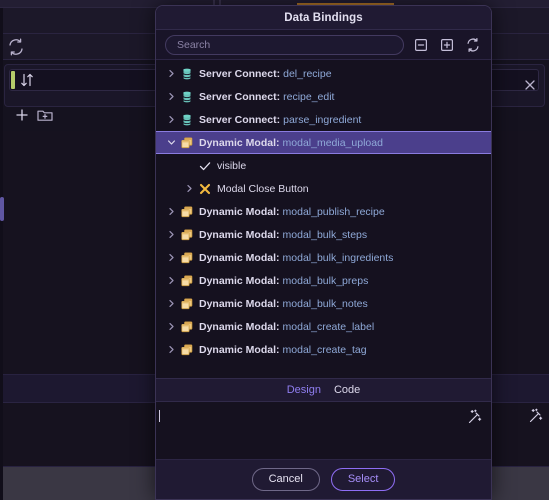 The image size is (549, 500). I want to click on tree-row-value: modal_bulk_steps, so click(325, 234).